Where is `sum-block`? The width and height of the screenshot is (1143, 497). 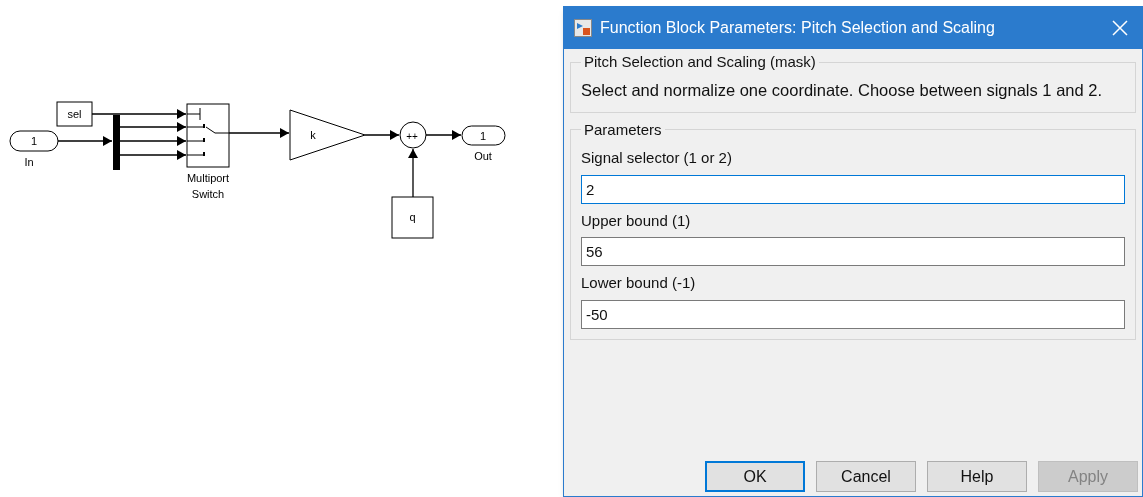 sum-block is located at coordinates (413, 135).